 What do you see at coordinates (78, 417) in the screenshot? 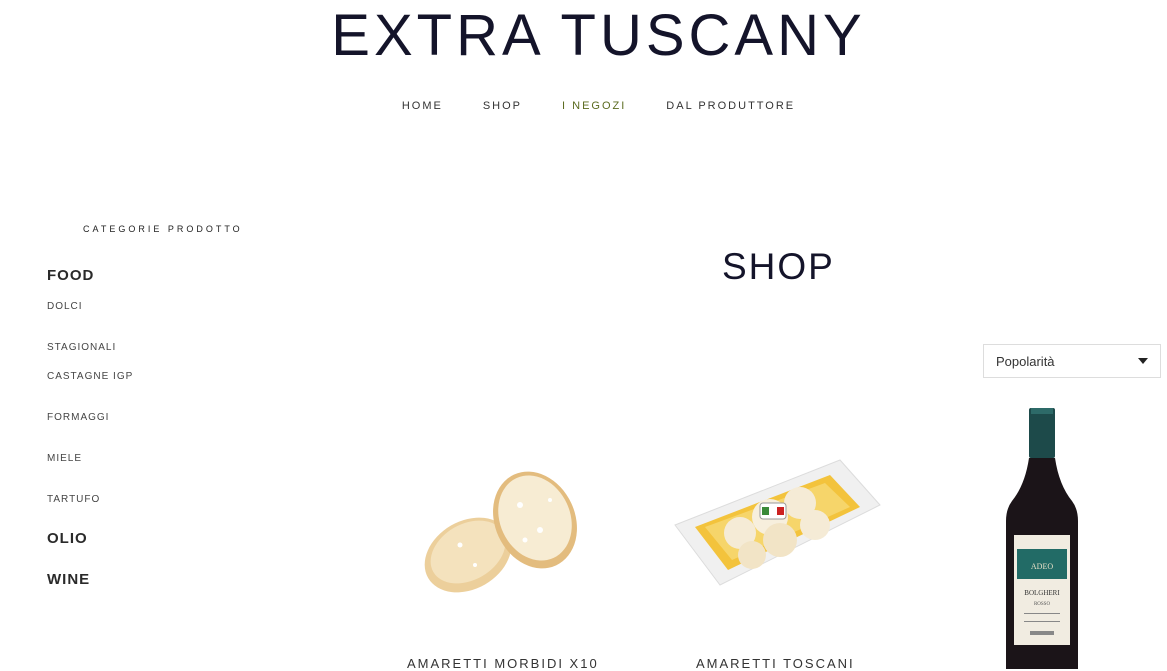
I see `sidebar-item-formaggi: FORMAGGI` at bounding box center [78, 417].